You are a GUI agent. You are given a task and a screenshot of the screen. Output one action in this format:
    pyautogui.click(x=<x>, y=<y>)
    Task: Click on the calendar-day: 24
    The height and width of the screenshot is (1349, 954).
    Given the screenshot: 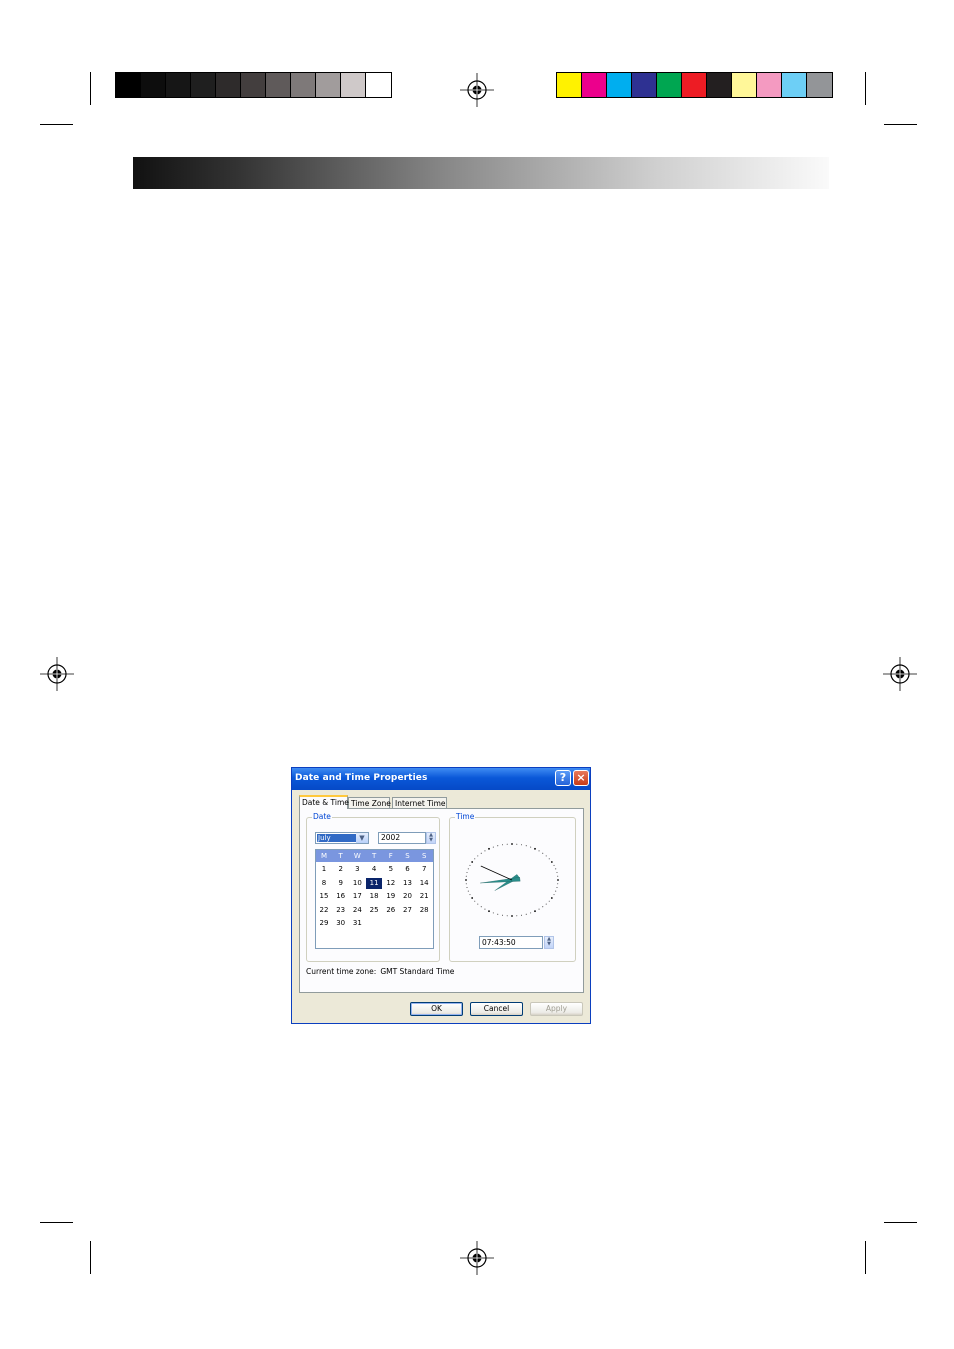 What is the action you would take?
    pyautogui.click(x=357, y=910)
    